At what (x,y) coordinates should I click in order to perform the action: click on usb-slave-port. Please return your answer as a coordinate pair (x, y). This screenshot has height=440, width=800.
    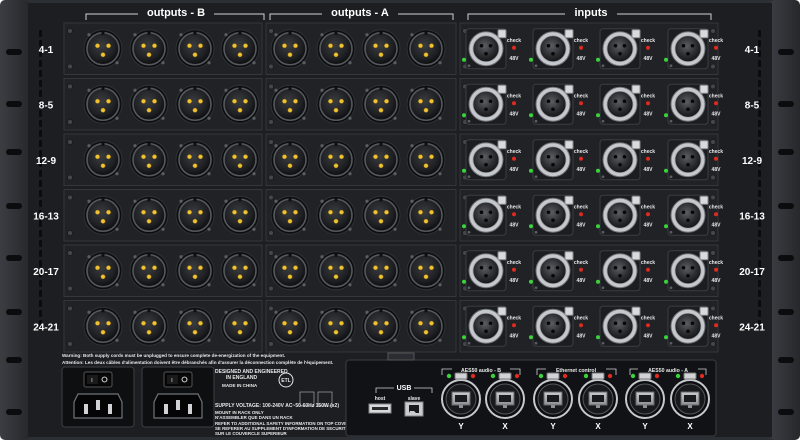
    Looking at the image, I should click on (414, 409).